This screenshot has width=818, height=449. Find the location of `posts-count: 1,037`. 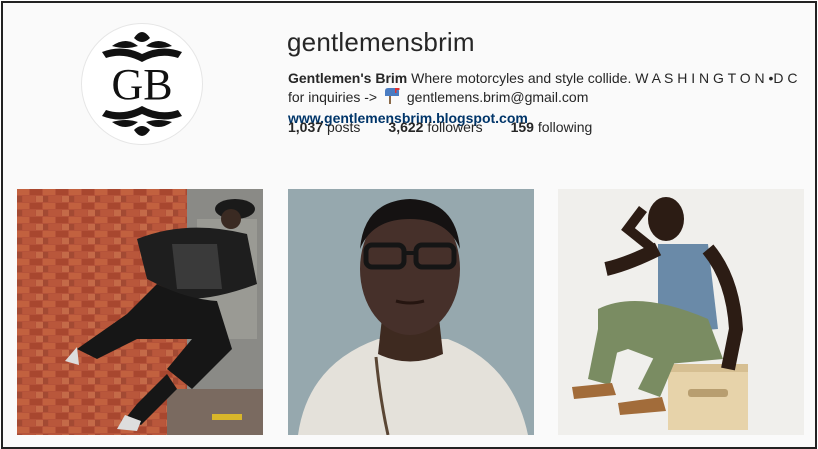

posts-count: 1,037 is located at coordinates (306, 127).